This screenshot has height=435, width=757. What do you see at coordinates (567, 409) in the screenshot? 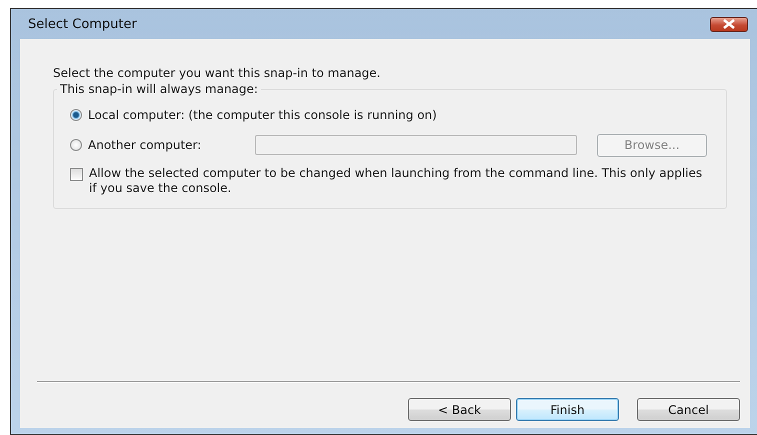
I see `dialog-button: Finish` at bounding box center [567, 409].